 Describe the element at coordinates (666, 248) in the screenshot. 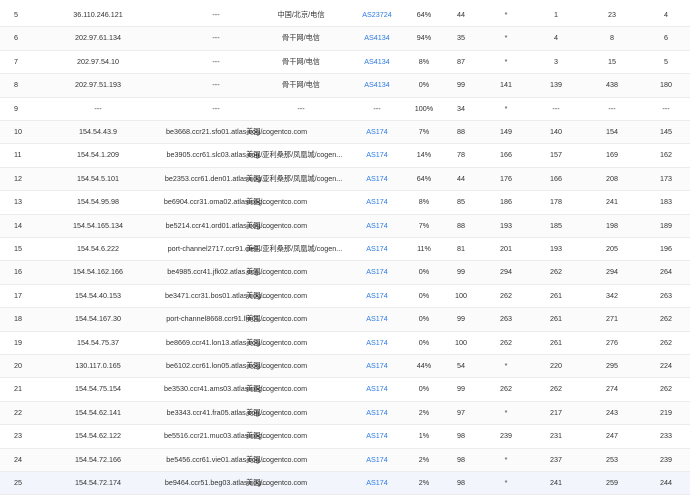

I see `worst-latency: 196` at that location.